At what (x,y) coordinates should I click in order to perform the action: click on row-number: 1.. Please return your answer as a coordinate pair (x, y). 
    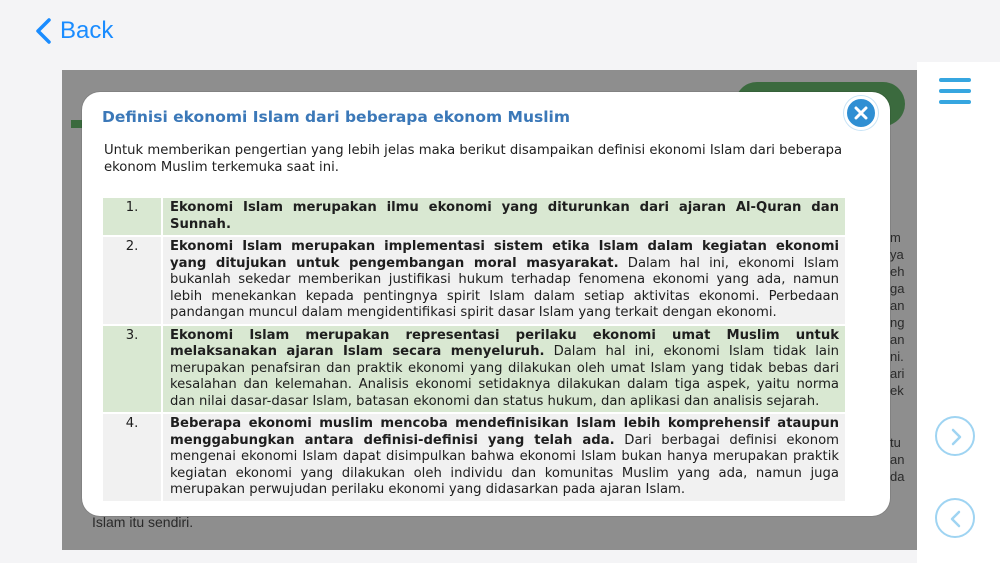
    Looking at the image, I should click on (132, 216).